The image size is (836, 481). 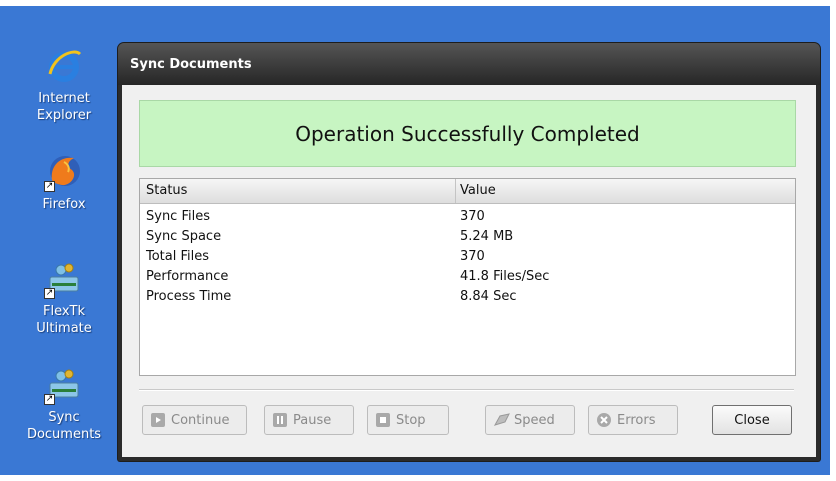 I want to click on close-button: Close, so click(x=752, y=420).